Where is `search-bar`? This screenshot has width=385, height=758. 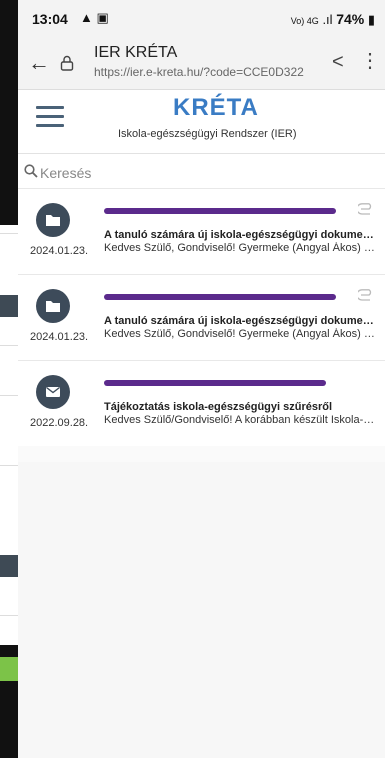
search-bar is located at coordinates (201, 174).